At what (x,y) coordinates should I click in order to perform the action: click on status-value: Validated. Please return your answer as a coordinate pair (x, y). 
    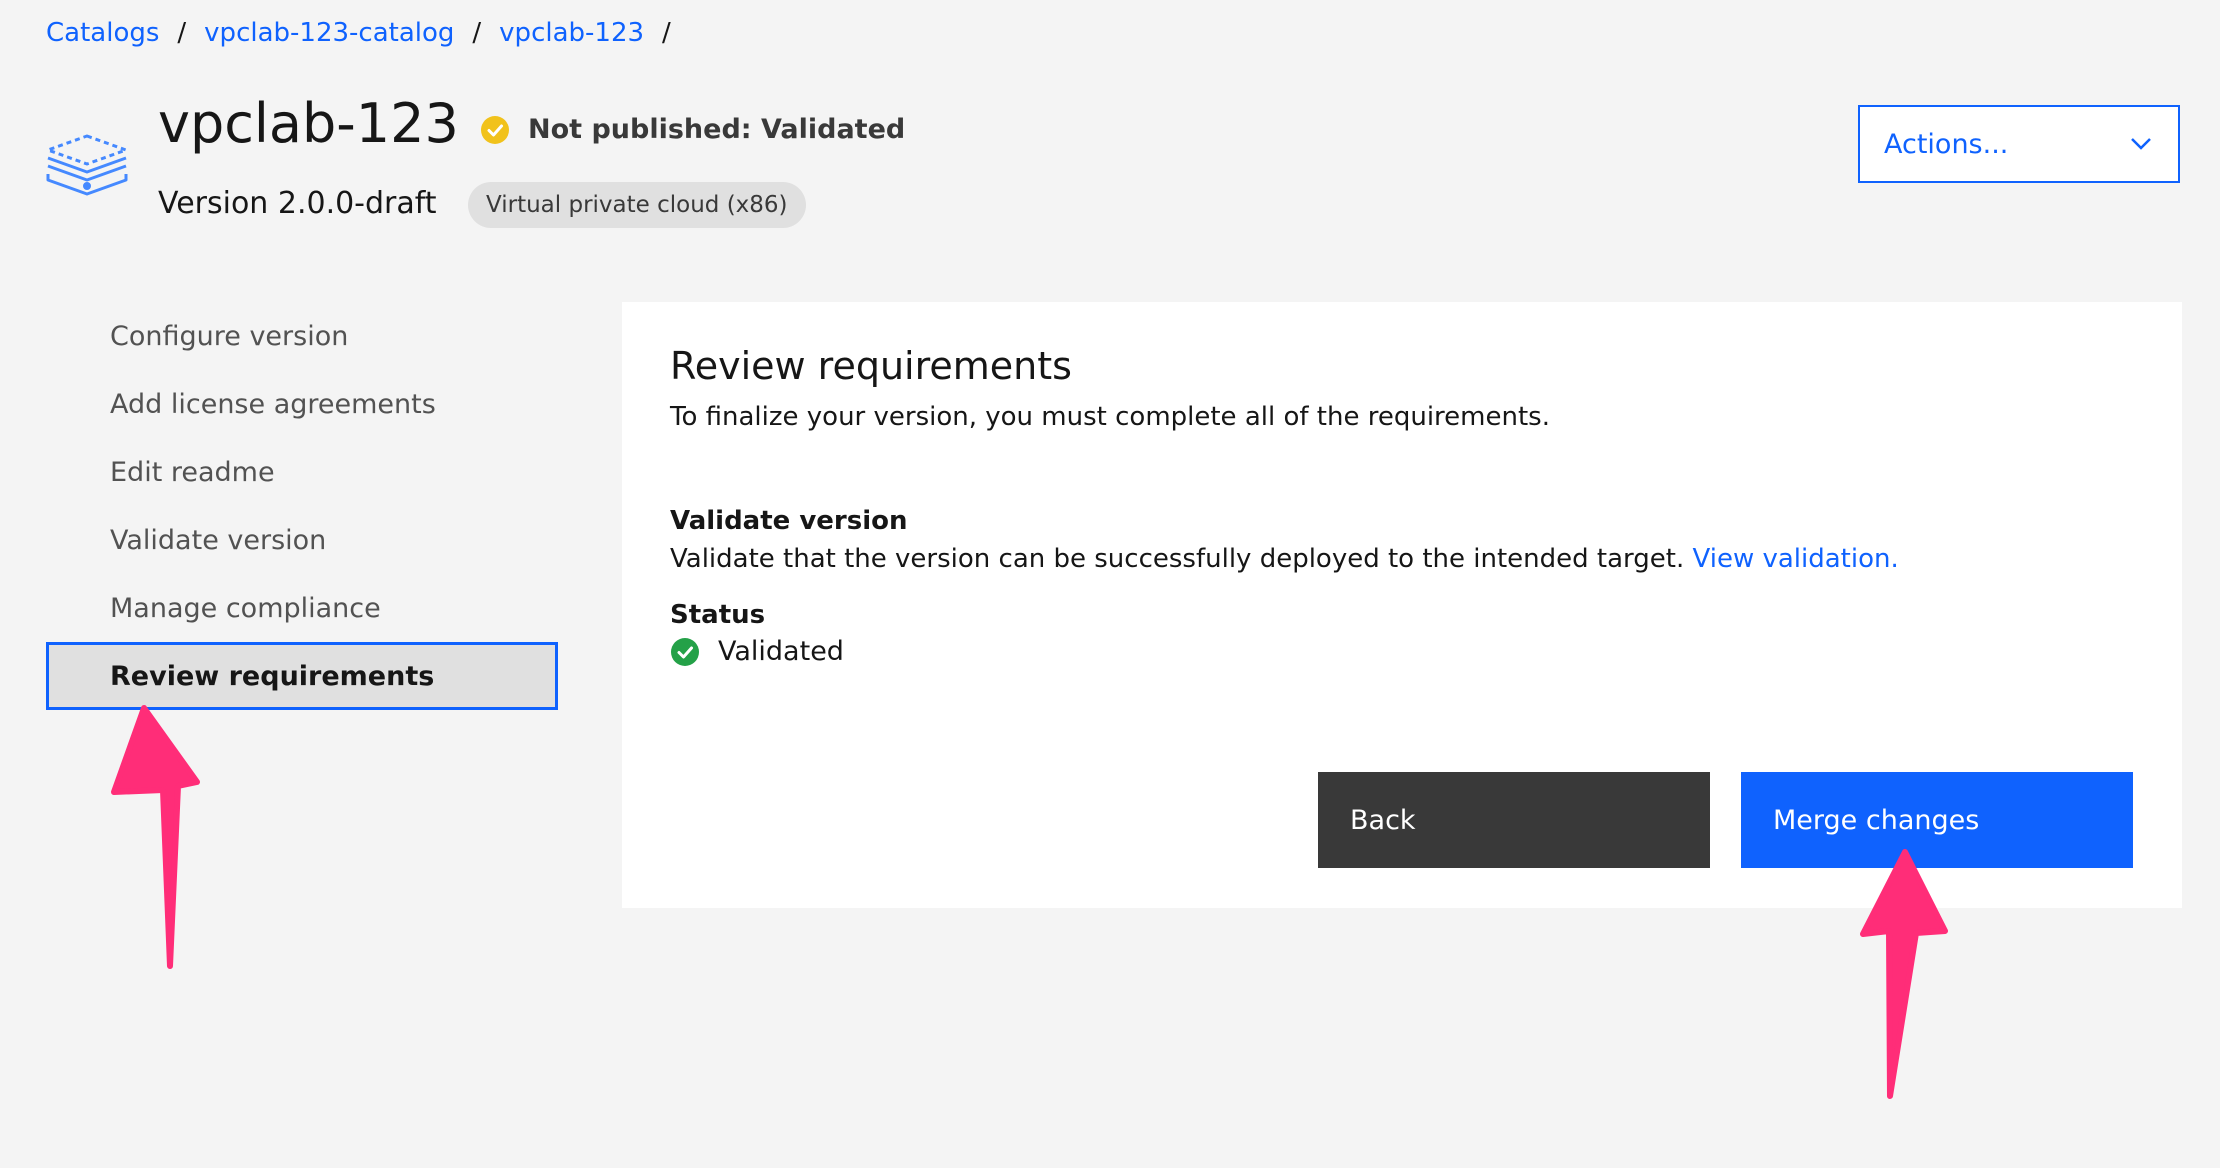
    Looking at the image, I should click on (781, 651).